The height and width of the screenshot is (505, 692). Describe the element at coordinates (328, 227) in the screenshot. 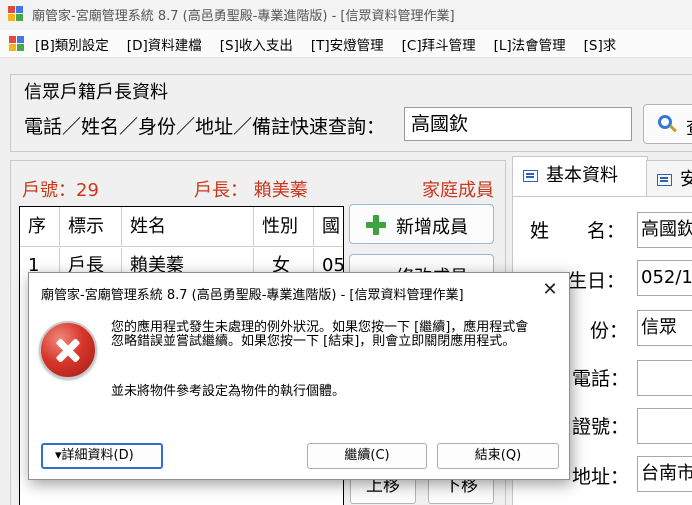

I see `column-header-birth: 國` at that location.